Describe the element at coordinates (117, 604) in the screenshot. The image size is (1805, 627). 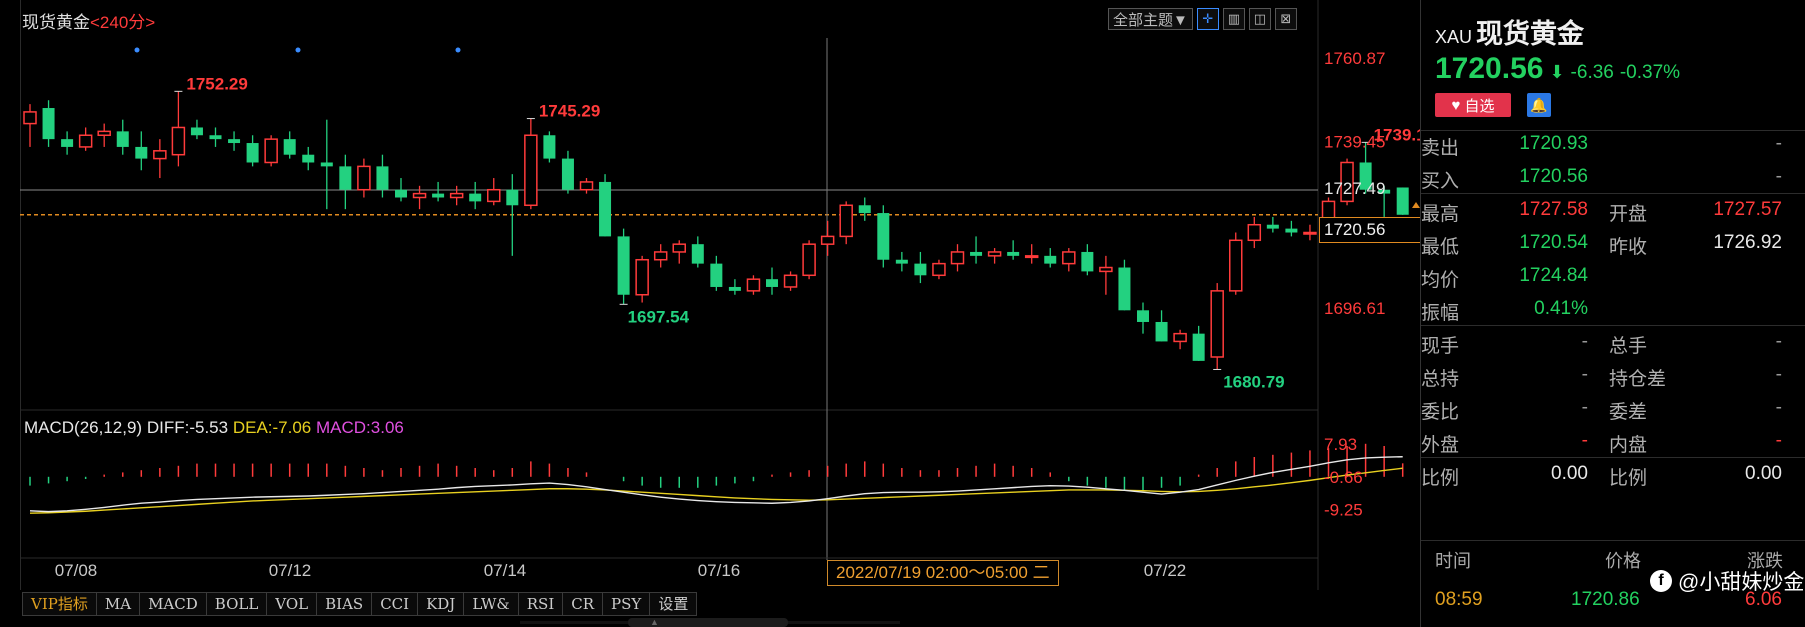
I see `tab-ma: MA` at that location.